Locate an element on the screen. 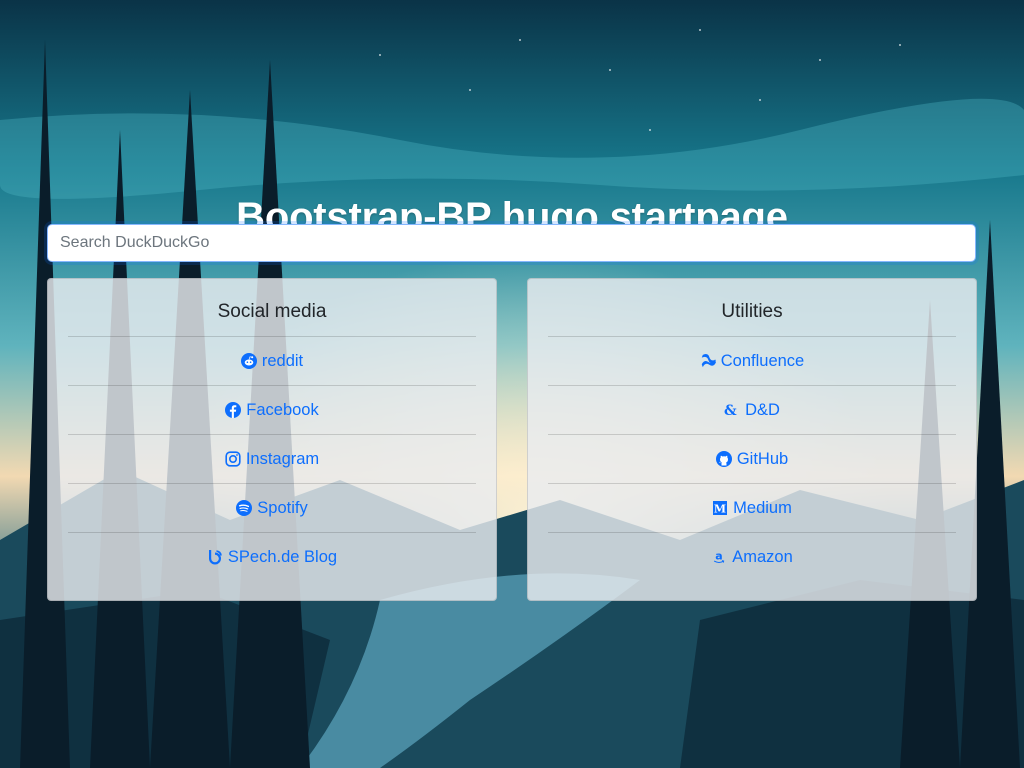  list-item: reddit is located at coordinates (272, 361).